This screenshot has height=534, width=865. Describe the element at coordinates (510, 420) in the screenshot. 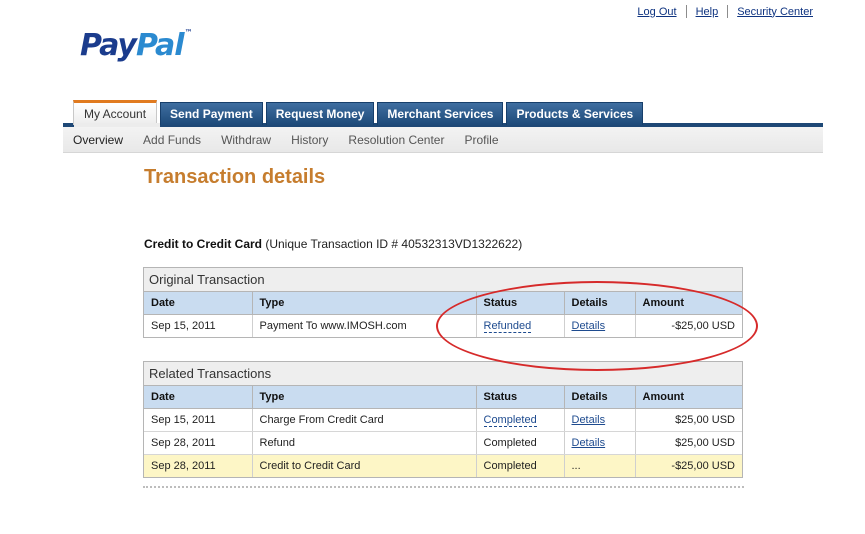

I see `status-link: Completed` at that location.